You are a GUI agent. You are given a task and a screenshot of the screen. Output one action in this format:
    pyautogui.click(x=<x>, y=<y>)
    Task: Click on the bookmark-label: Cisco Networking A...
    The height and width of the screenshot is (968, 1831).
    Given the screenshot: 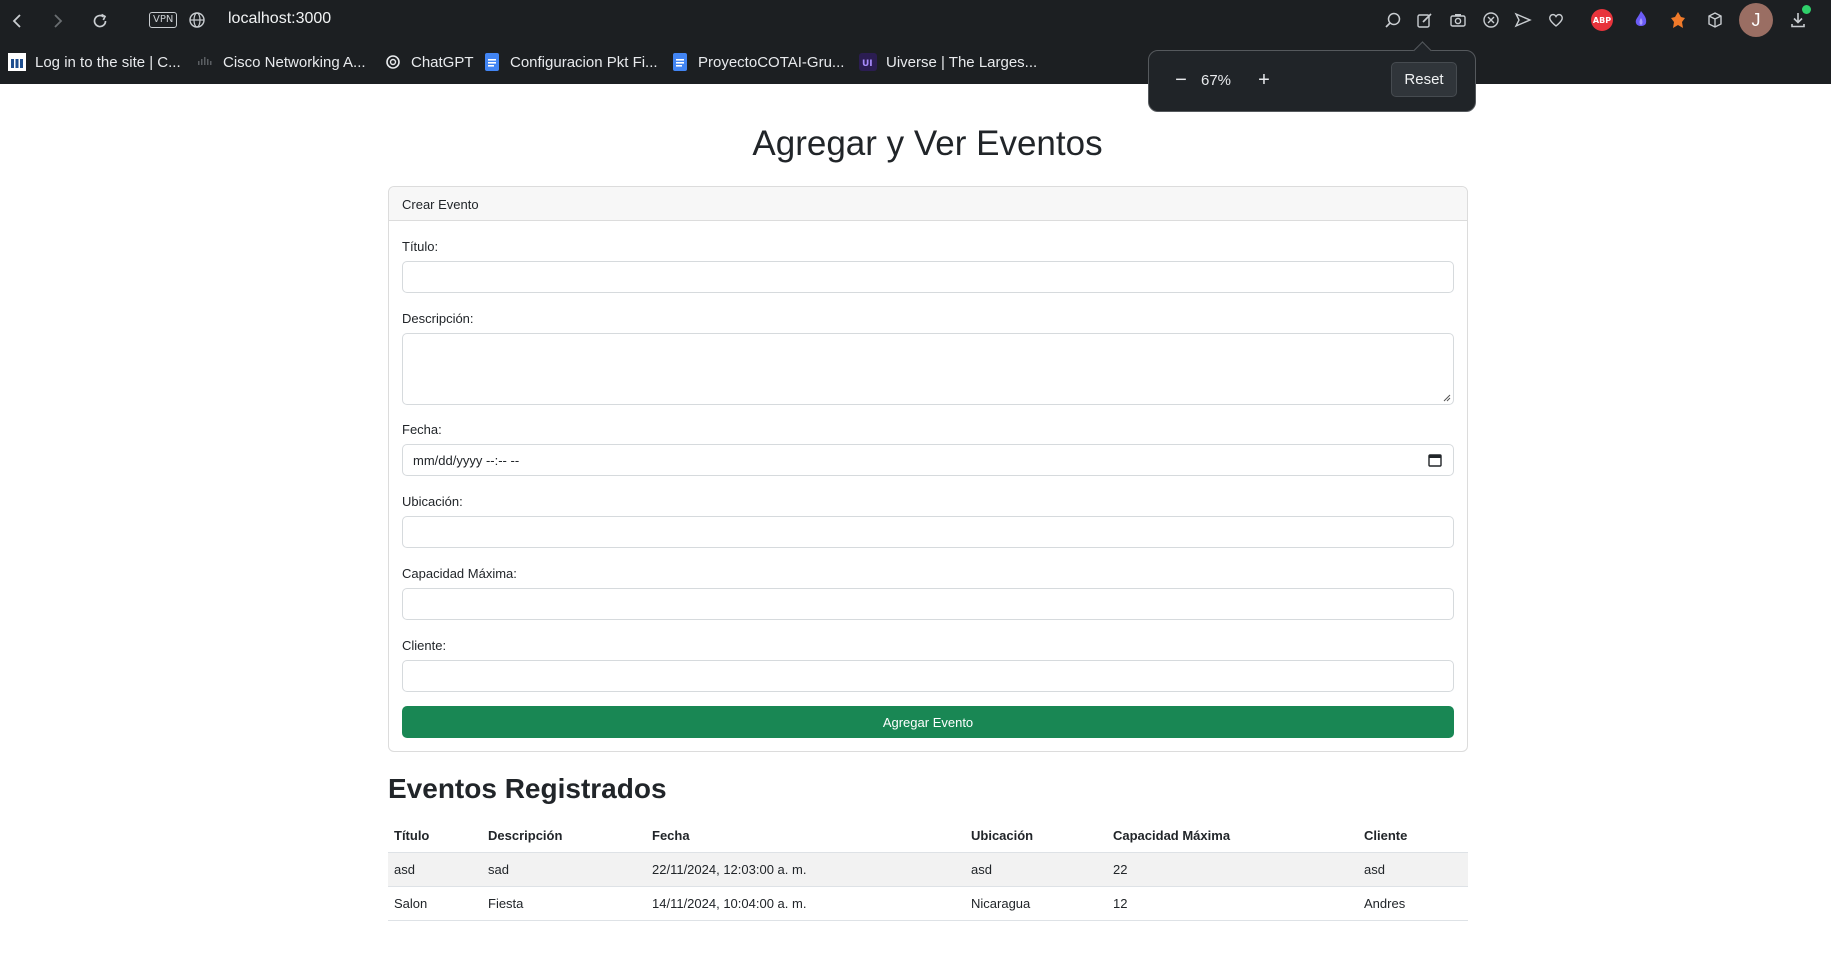 What is the action you would take?
    pyautogui.click(x=294, y=62)
    